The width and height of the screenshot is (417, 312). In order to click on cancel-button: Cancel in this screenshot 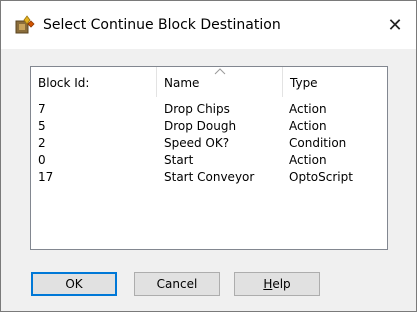, I will do `click(177, 284)`.